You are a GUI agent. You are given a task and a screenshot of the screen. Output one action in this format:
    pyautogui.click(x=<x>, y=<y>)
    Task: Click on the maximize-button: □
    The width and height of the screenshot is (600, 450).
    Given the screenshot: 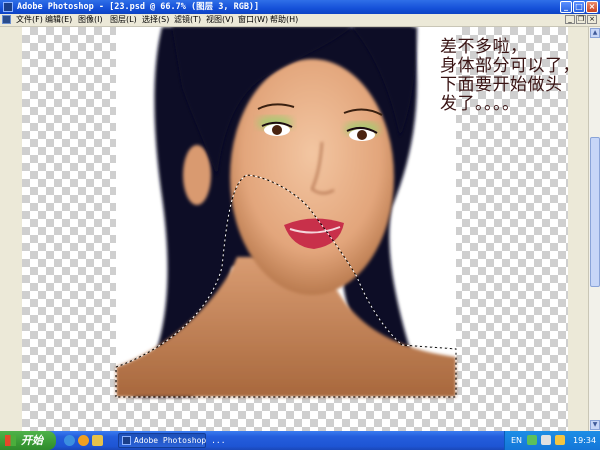 What is the action you would take?
    pyautogui.click(x=579, y=7)
    